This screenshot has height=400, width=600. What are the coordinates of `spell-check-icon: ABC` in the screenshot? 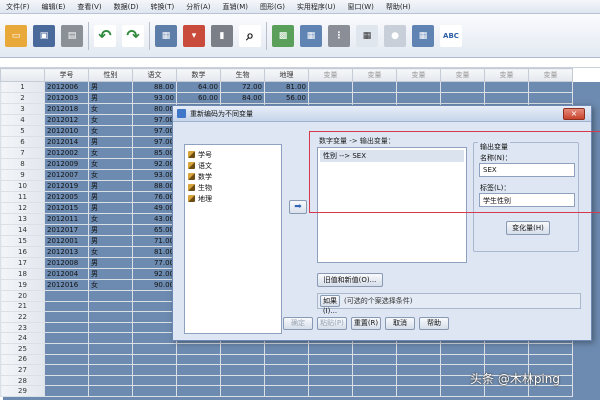 It's located at (451, 35).